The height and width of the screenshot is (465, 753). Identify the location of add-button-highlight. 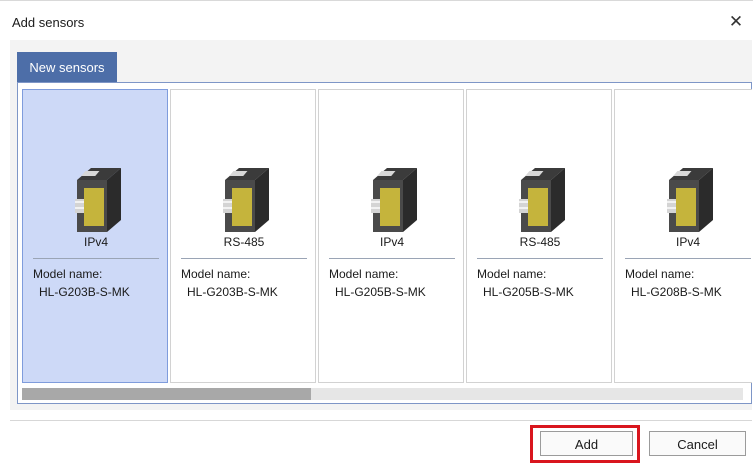
(585, 444).